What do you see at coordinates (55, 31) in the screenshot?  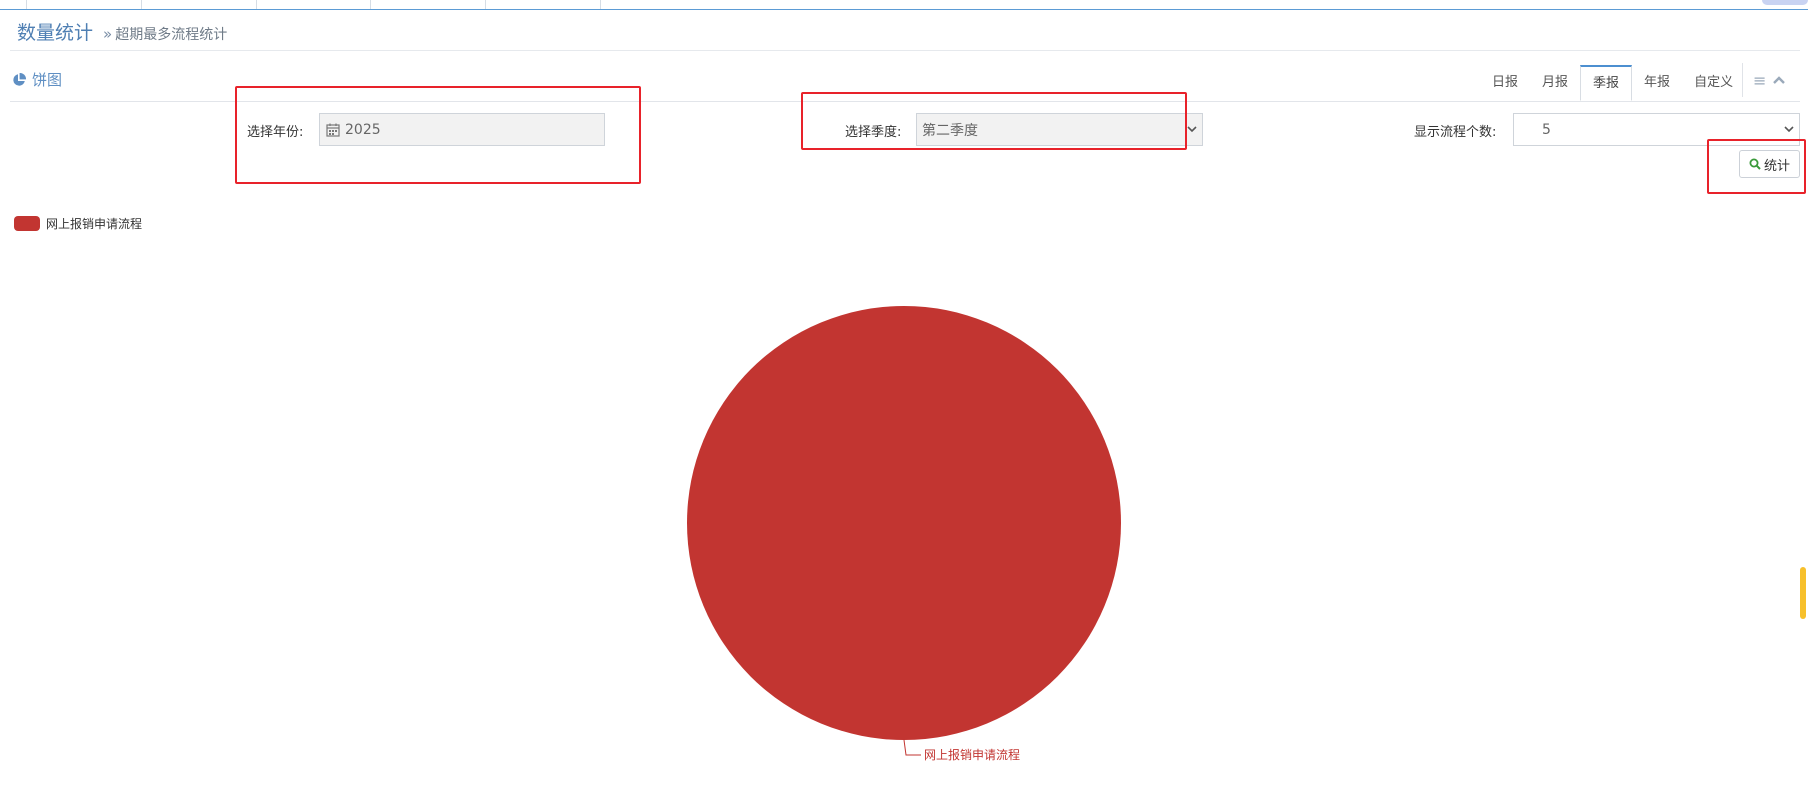 I see `page-title: 数量统计` at bounding box center [55, 31].